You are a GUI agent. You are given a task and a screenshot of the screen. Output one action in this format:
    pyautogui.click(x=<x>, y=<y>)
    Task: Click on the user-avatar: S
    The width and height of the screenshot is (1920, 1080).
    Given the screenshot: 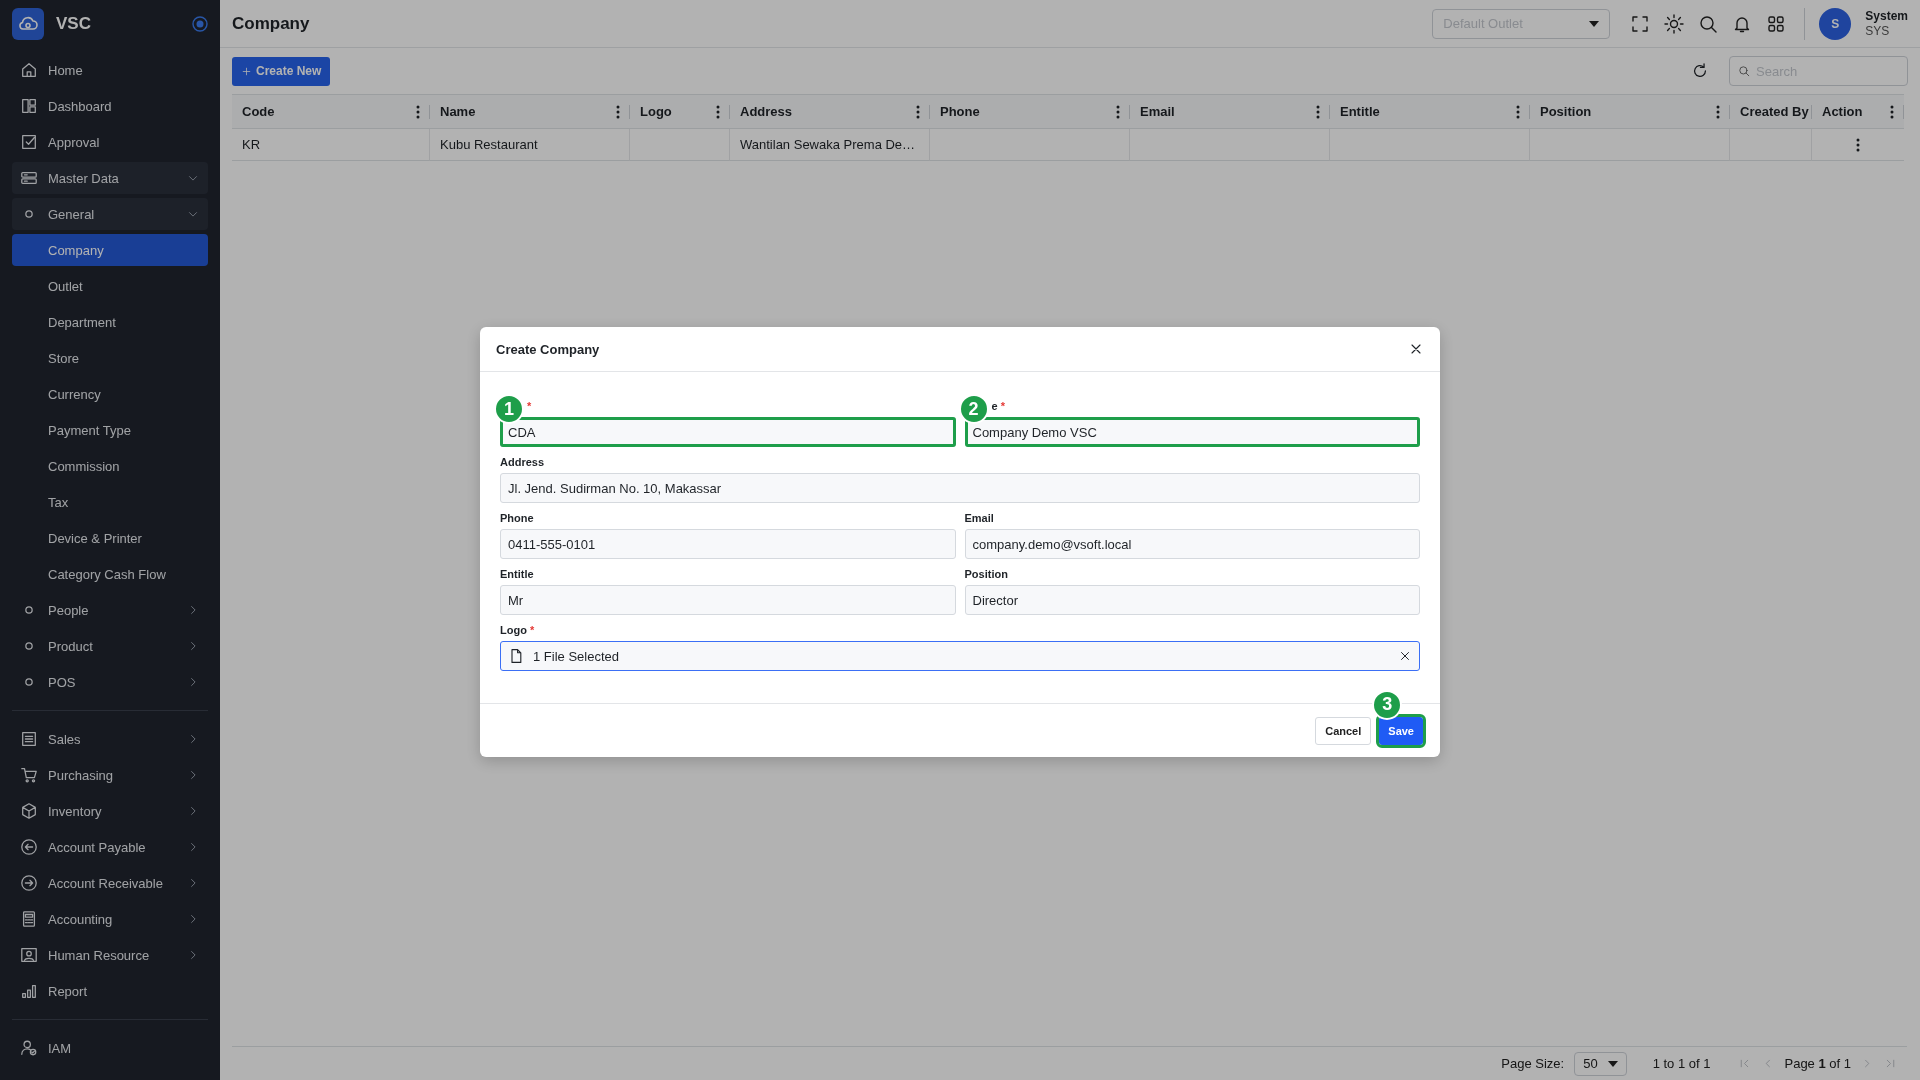 What is the action you would take?
    pyautogui.click(x=1835, y=23)
    